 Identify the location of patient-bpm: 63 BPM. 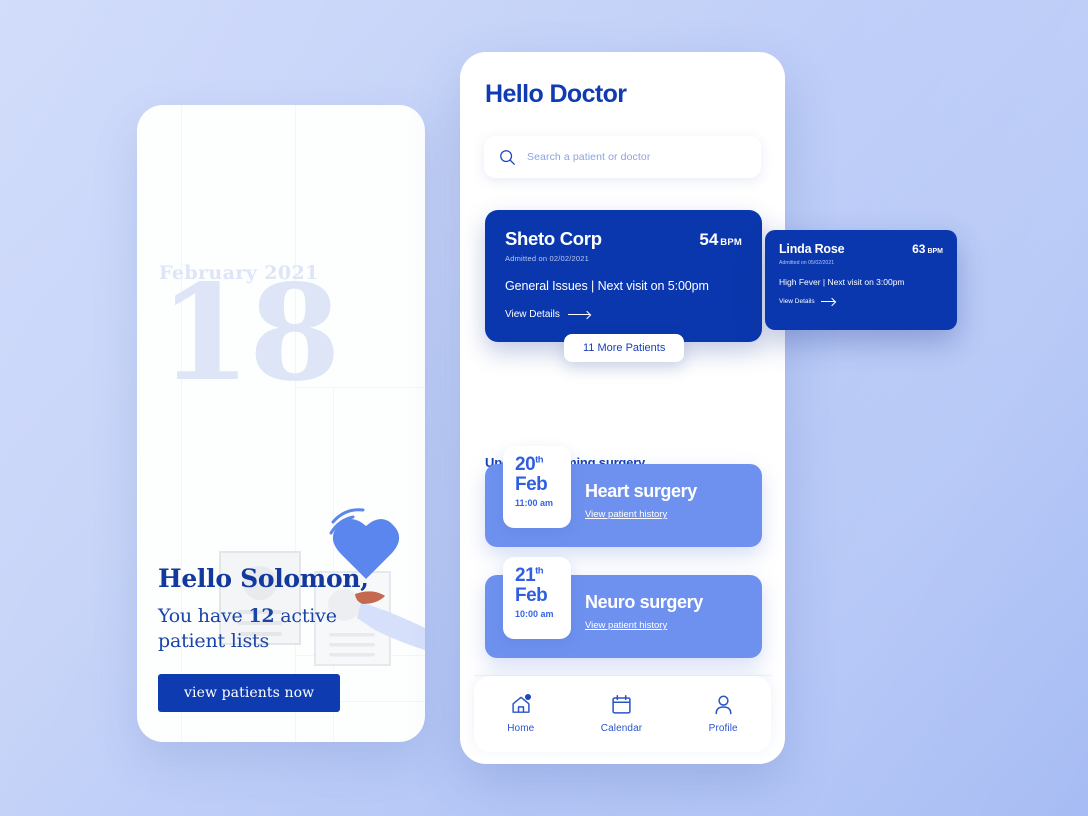
(927, 249).